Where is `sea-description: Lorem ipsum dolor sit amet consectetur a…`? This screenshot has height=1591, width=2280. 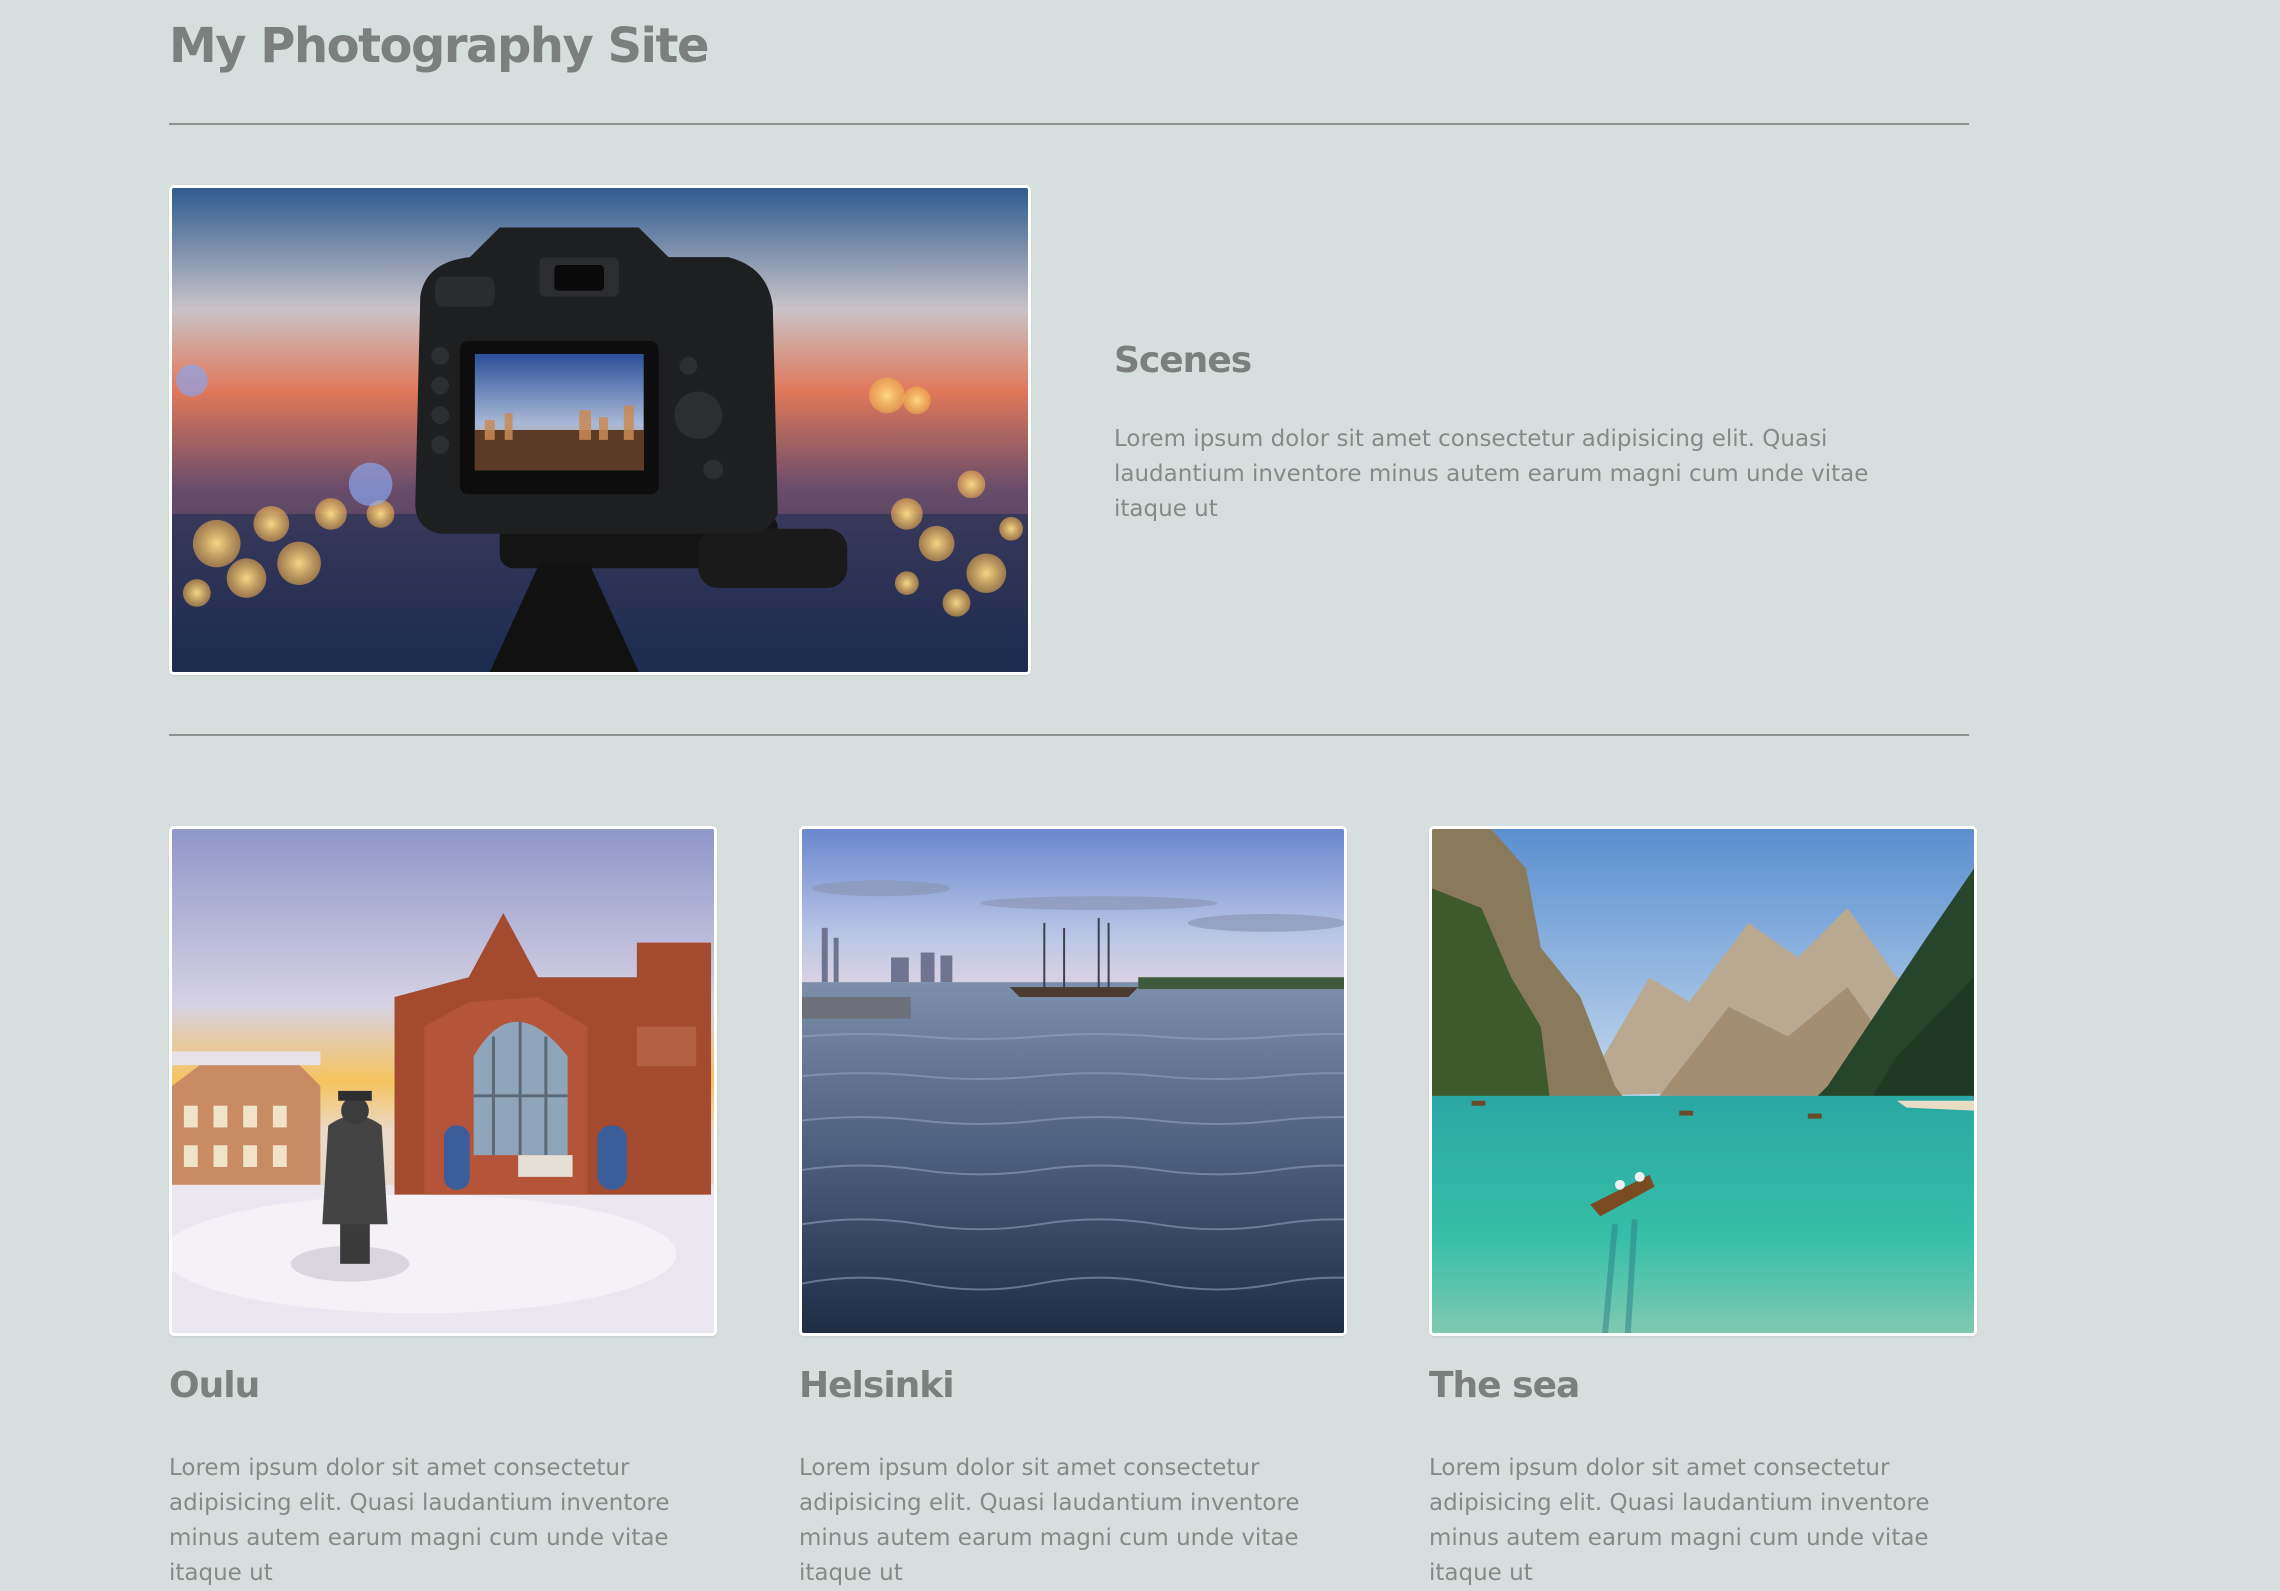
sea-description: Lorem ipsum dolor sit amet consectetur a… is located at coordinates (1679, 1520).